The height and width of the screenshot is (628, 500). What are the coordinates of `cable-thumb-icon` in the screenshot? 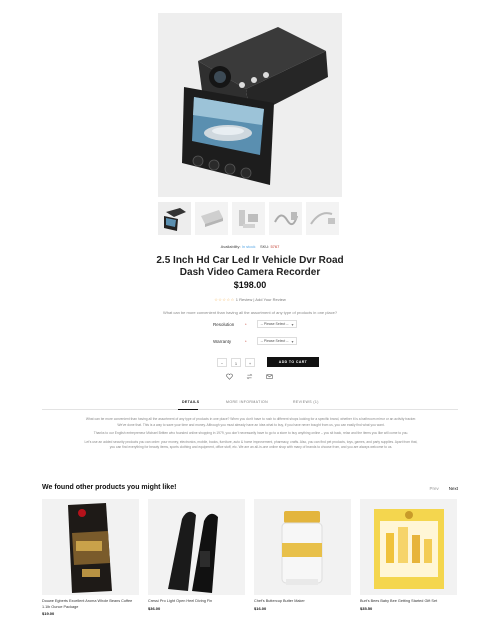 It's located at (286, 219).